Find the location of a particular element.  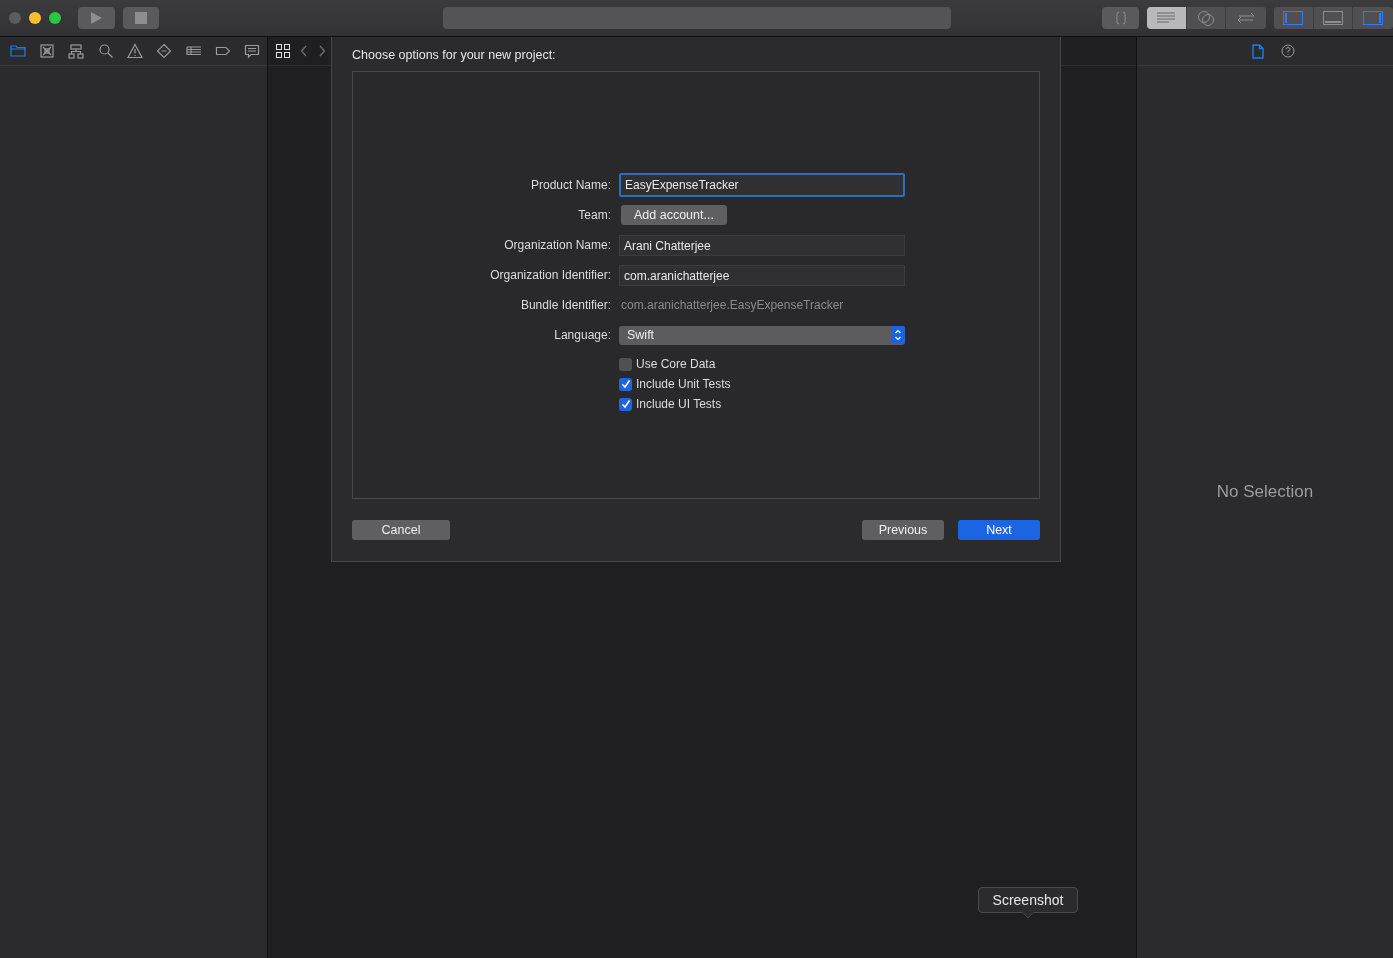

bundle-identifier: com.aranichatterjee.EasyExpenseTracker is located at coordinates (732, 305).